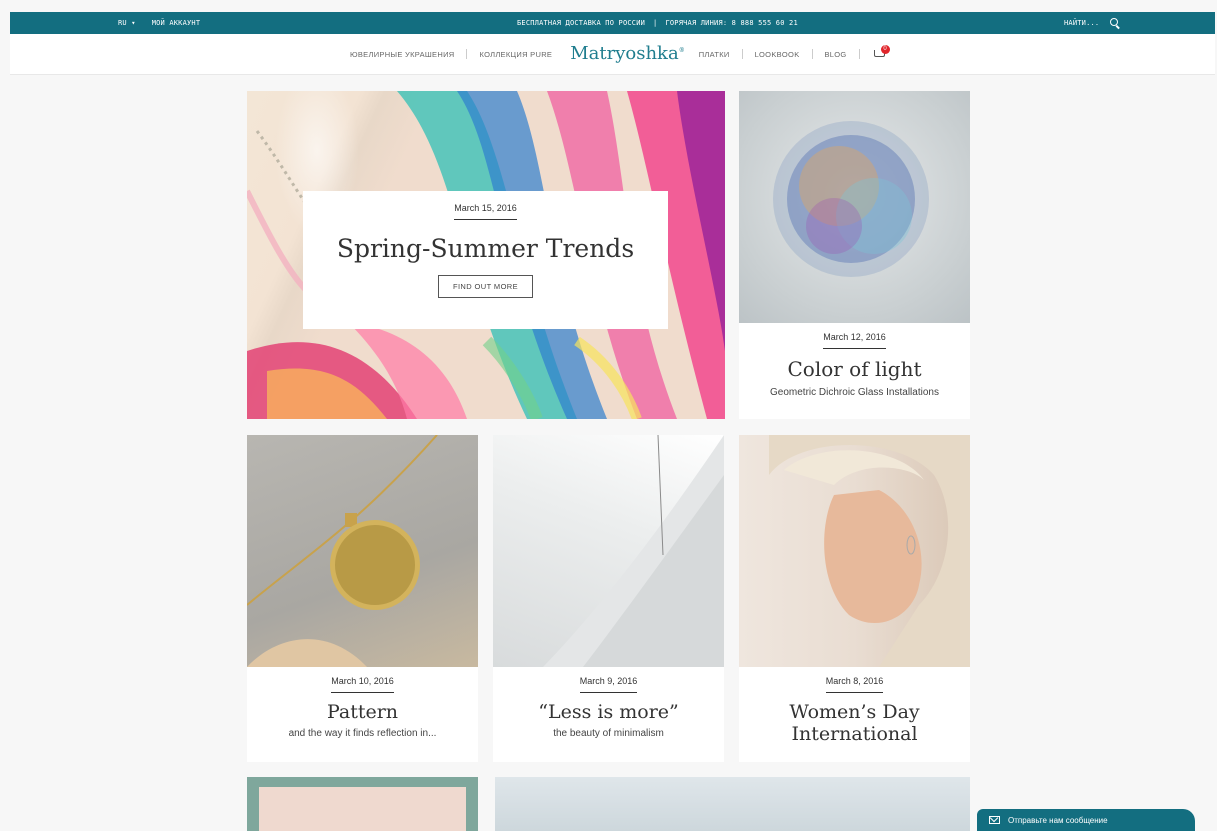 The width and height of the screenshot is (1217, 831). I want to click on nav-item-jewelry: ЮВЕЛИРНЫЕ УКРАШЕНИЯ, so click(402, 54).